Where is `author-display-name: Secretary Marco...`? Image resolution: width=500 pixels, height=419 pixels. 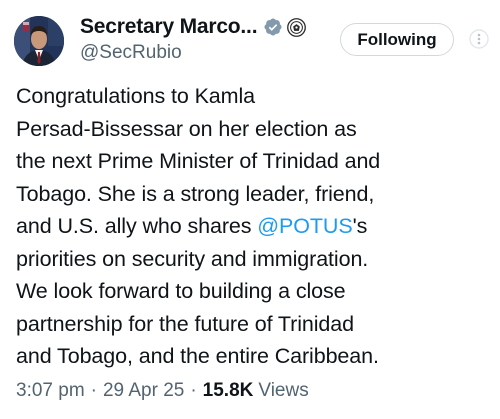
author-display-name: Secretary Marco... is located at coordinates (169, 27).